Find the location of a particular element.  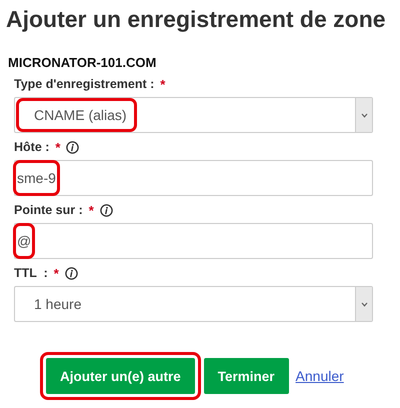

field-label: TTL : is located at coordinates (31, 273).